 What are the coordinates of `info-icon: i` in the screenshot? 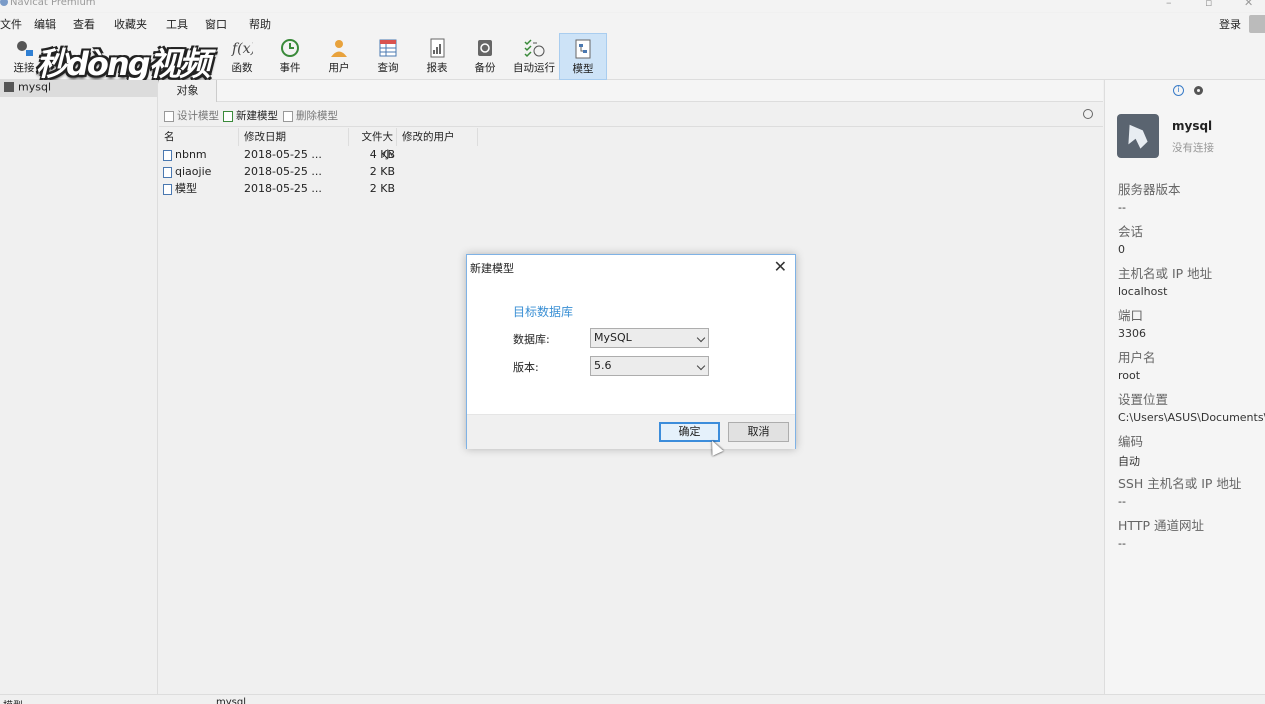 It's located at (1178, 90).